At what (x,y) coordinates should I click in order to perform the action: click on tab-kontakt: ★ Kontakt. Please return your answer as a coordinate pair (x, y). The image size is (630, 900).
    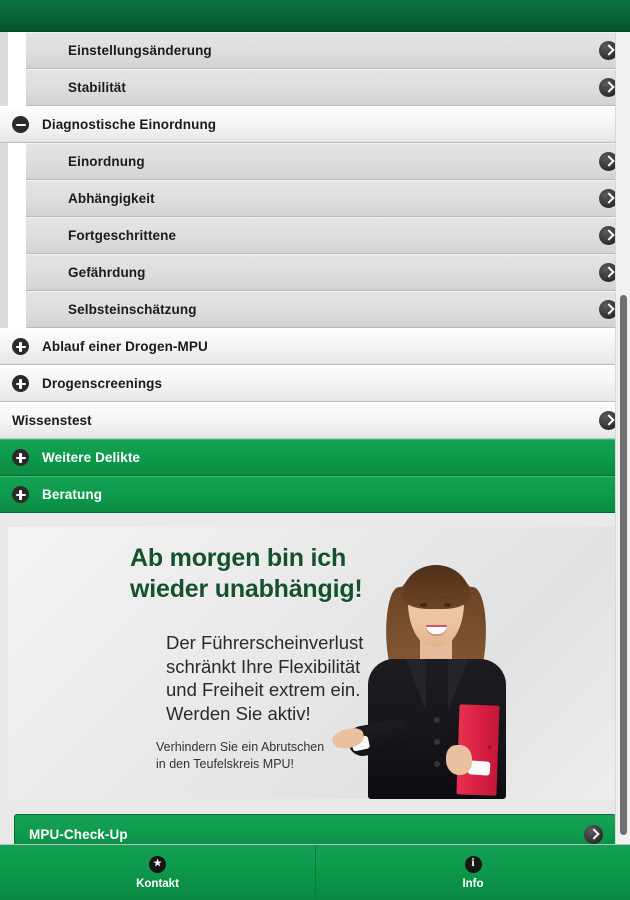
    Looking at the image, I should click on (157, 872).